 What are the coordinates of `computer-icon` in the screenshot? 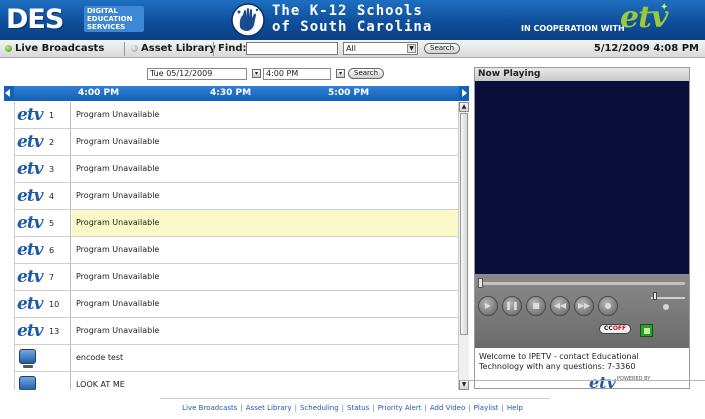 It's located at (27, 358).